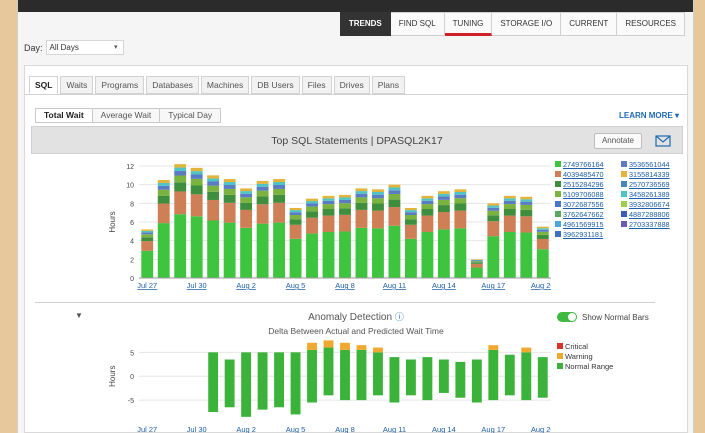 The height and width of the screenshot is (433, 705). I want to click on legend-item: 2515284296, so click(586, 184).